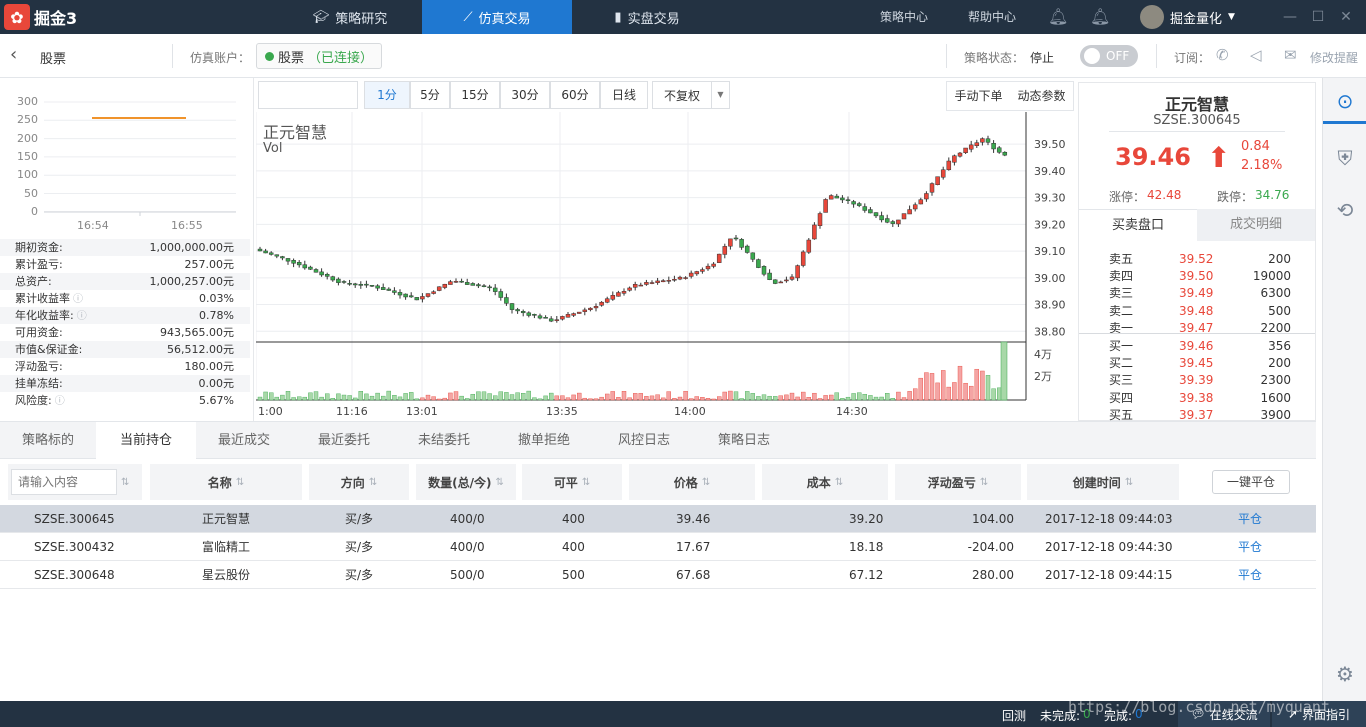  I want to click on symbol-input, so click(308, 95).